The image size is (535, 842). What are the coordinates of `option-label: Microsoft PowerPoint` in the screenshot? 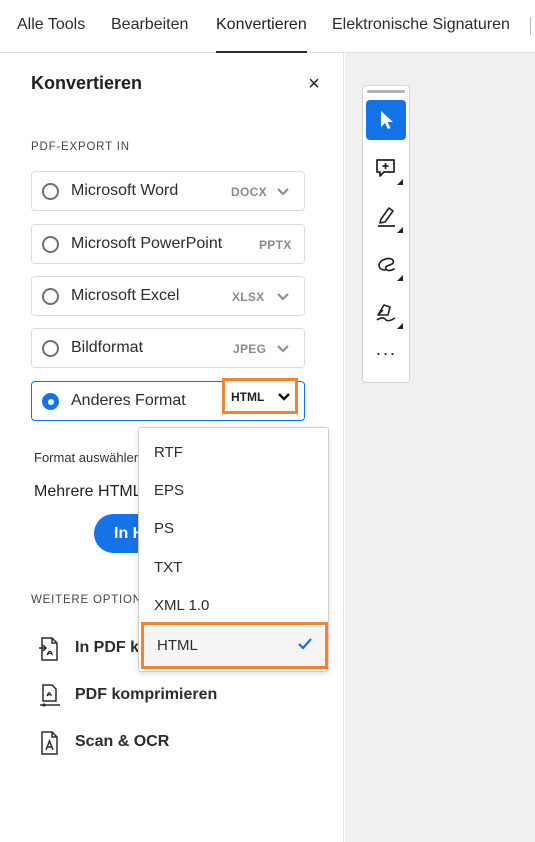 It's located at (147, 243).